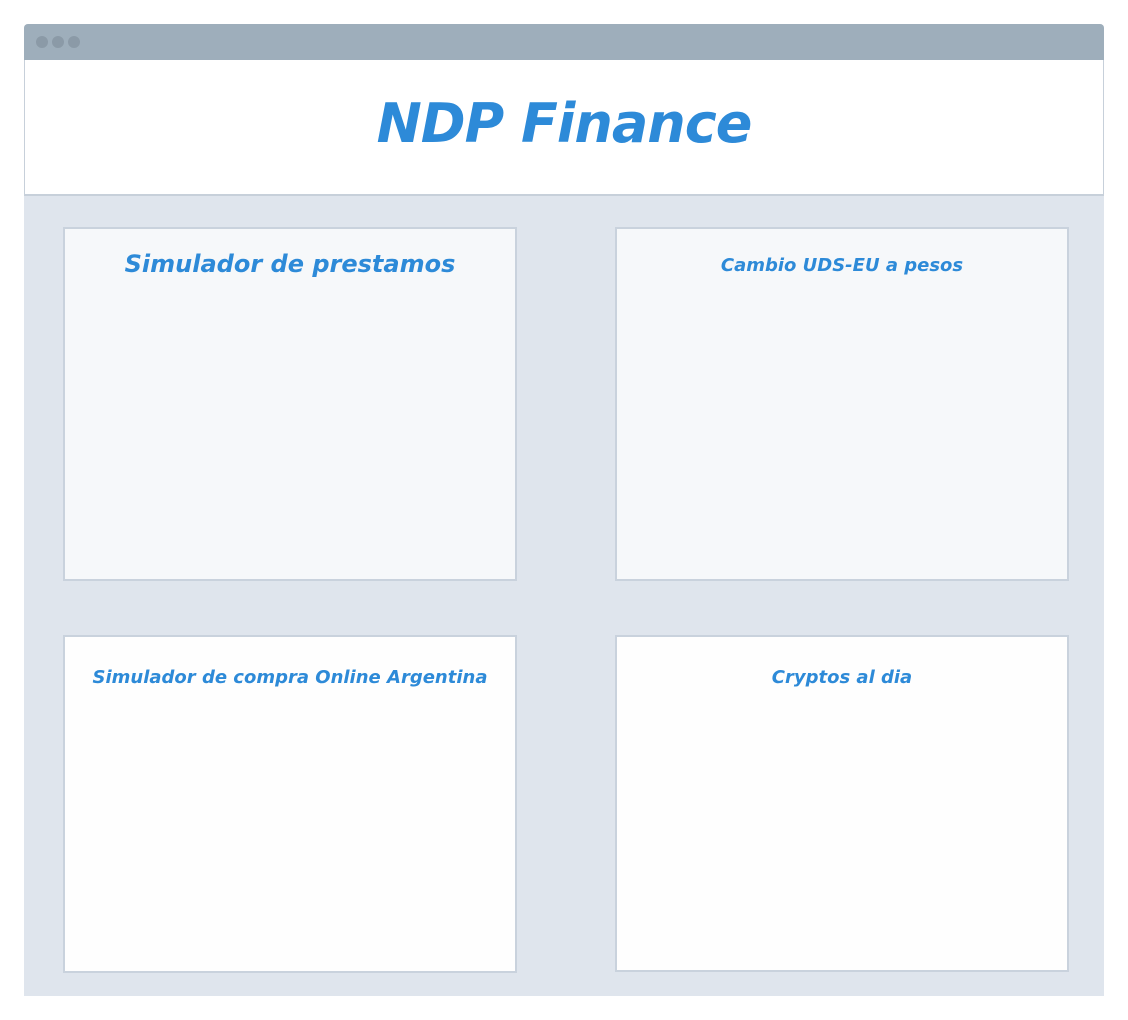 This screenshot has height=1020, width=1128. I want to click on card-currency-exchange: Cambio UDS-EU a pesos, so click(842, 404).